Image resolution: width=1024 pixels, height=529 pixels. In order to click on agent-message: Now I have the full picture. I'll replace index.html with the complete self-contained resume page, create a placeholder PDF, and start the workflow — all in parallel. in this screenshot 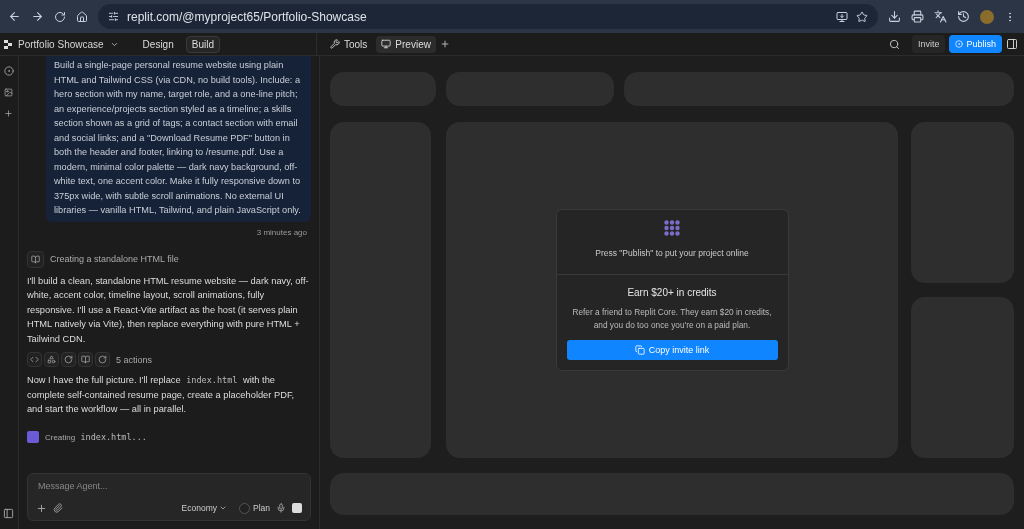, I will do `click(161, 395)`.